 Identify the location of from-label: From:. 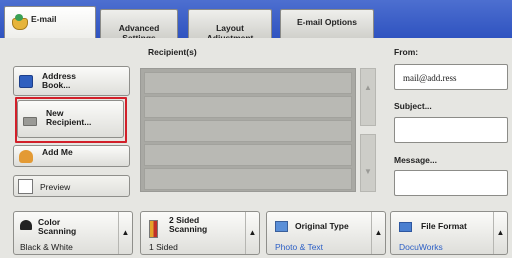
(406, 52).